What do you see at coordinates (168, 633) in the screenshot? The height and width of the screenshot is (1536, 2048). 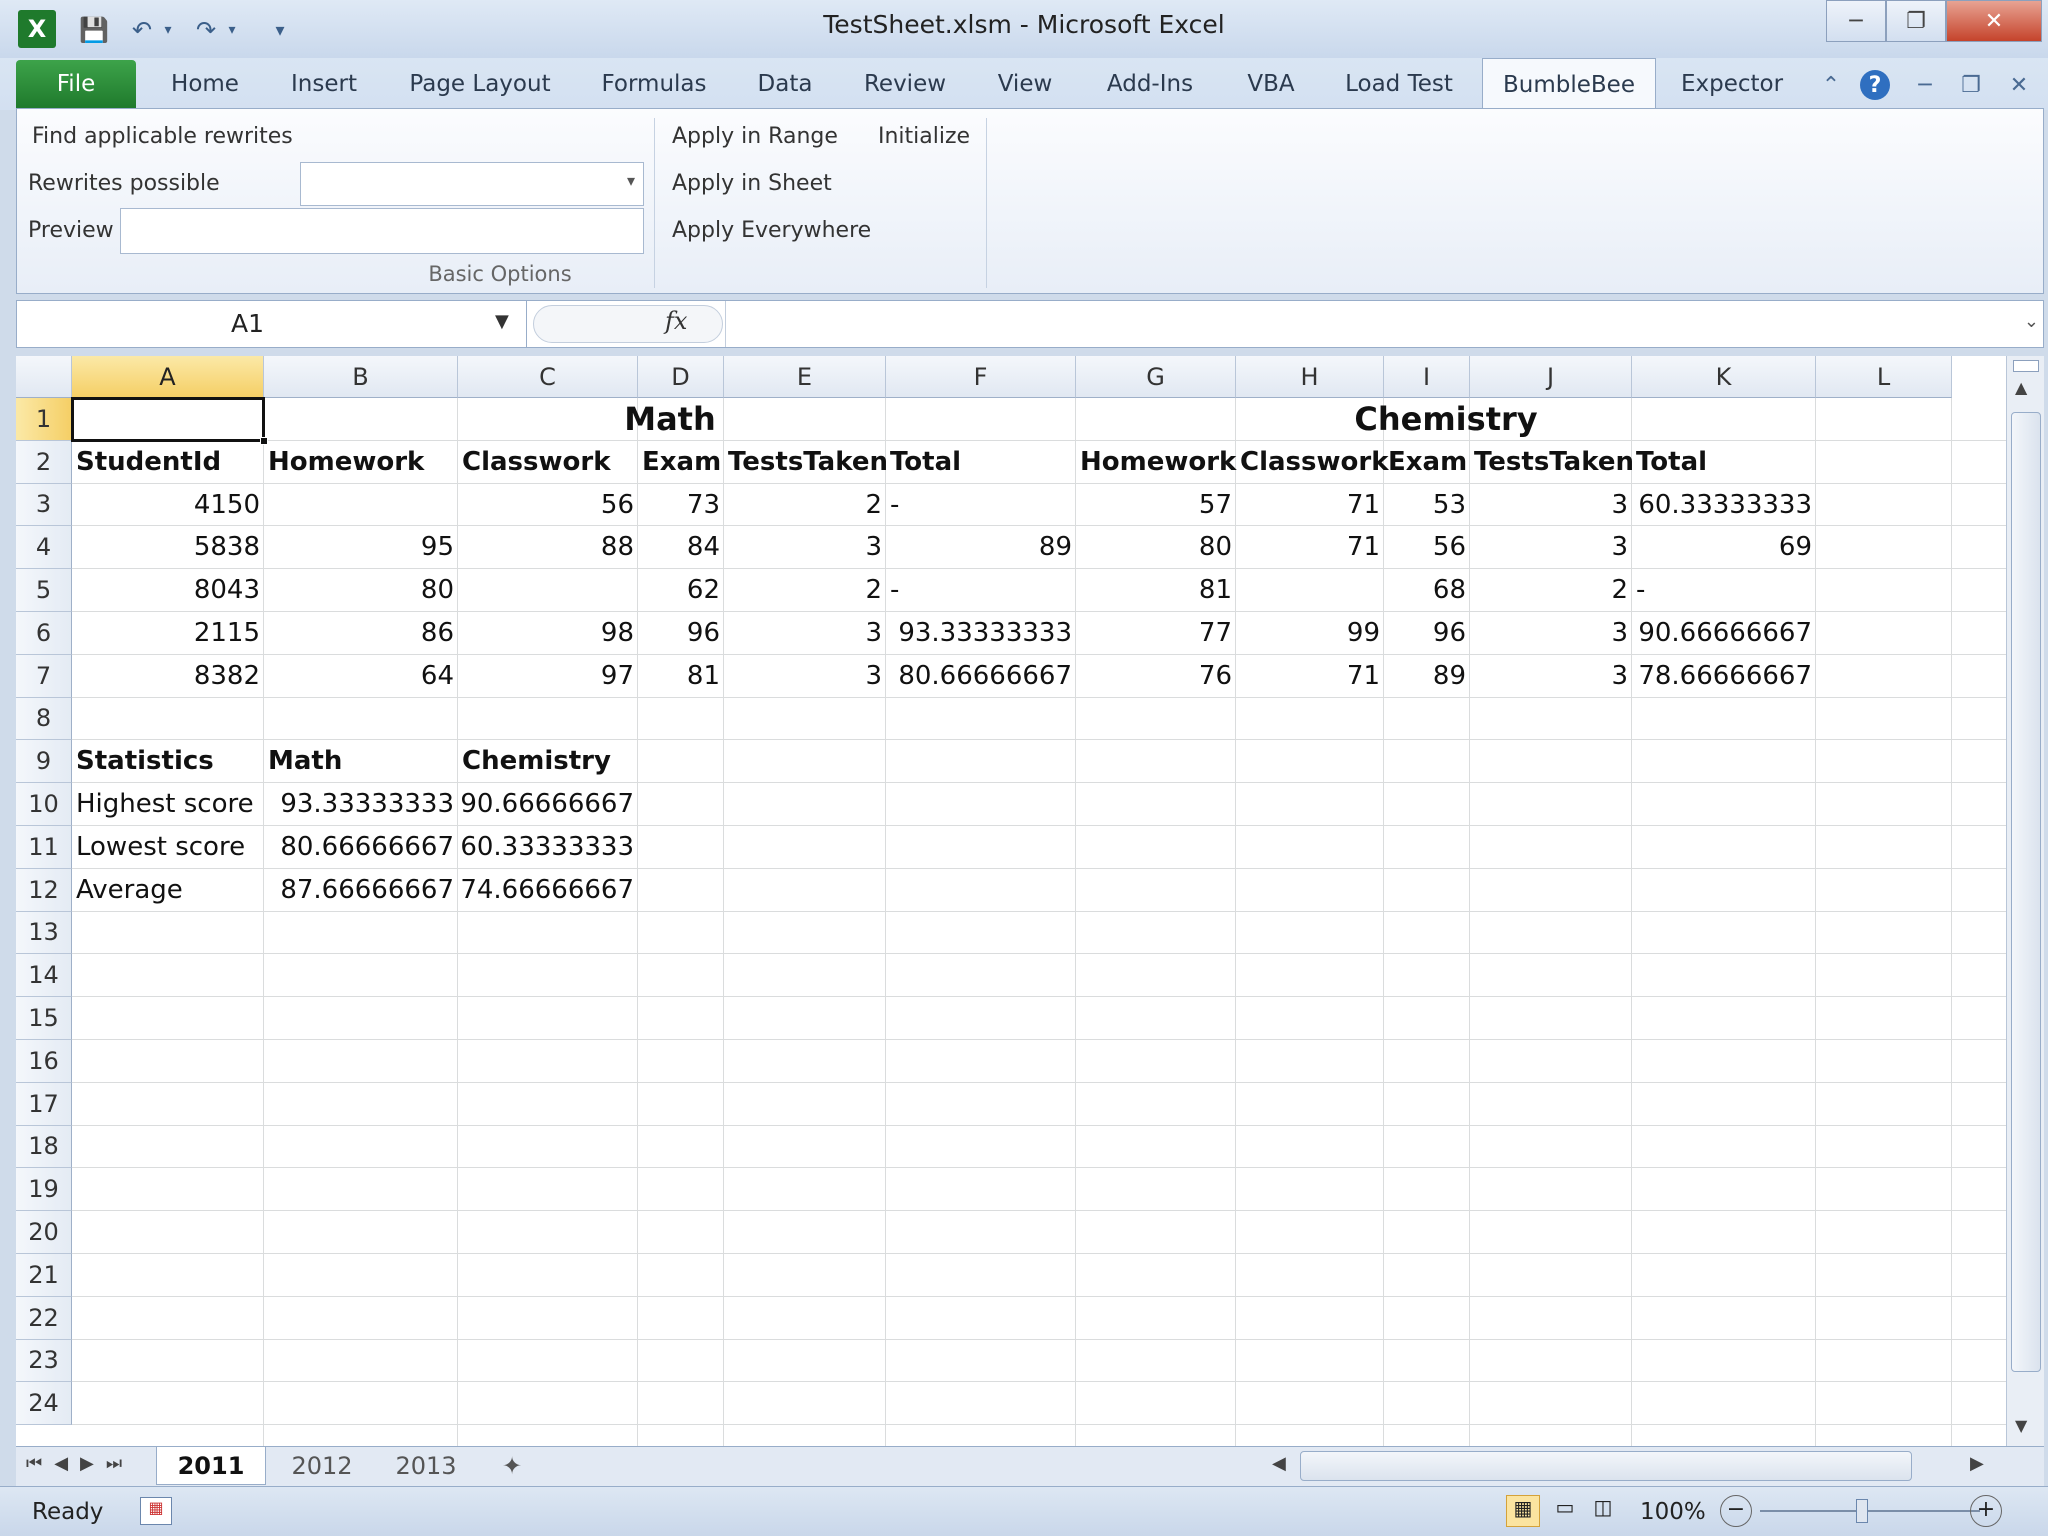 I see `data-cell: 2115` at bounding box center [168, 633].